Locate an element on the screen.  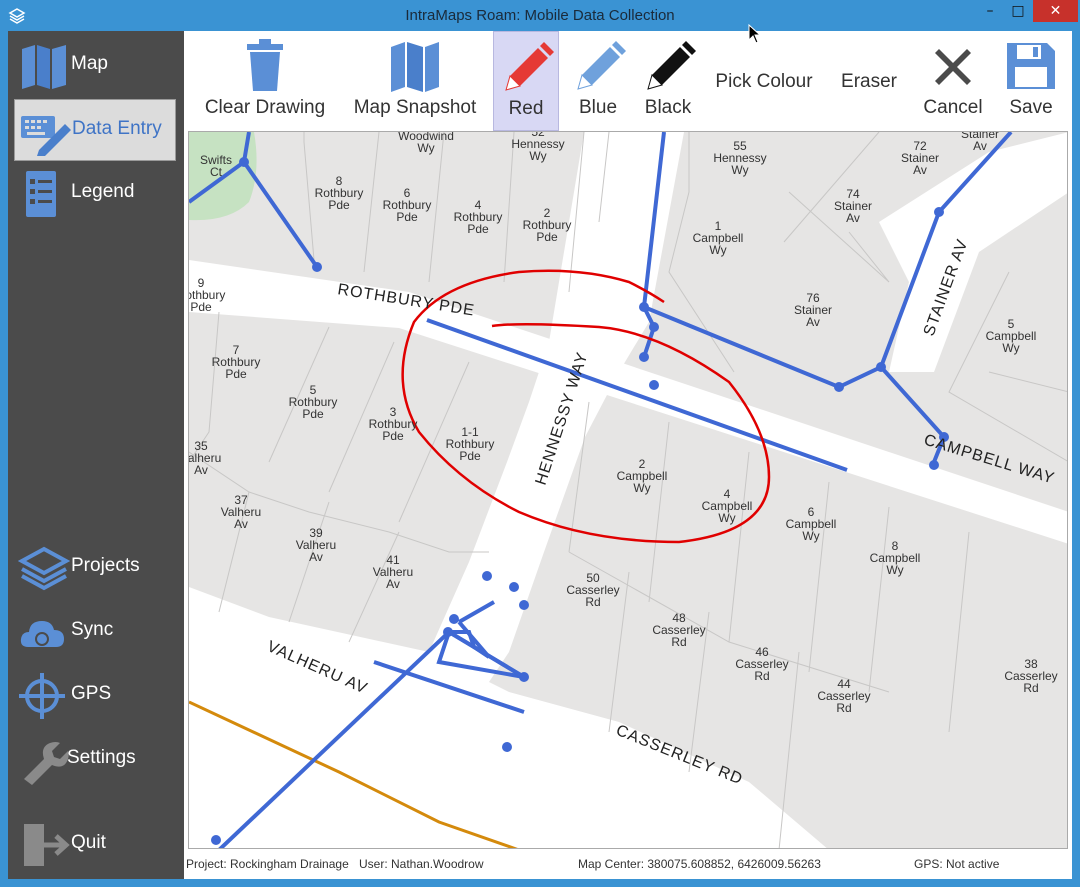
status-user: User: Nathan.Woodrow is located at coordinates (421, 864).